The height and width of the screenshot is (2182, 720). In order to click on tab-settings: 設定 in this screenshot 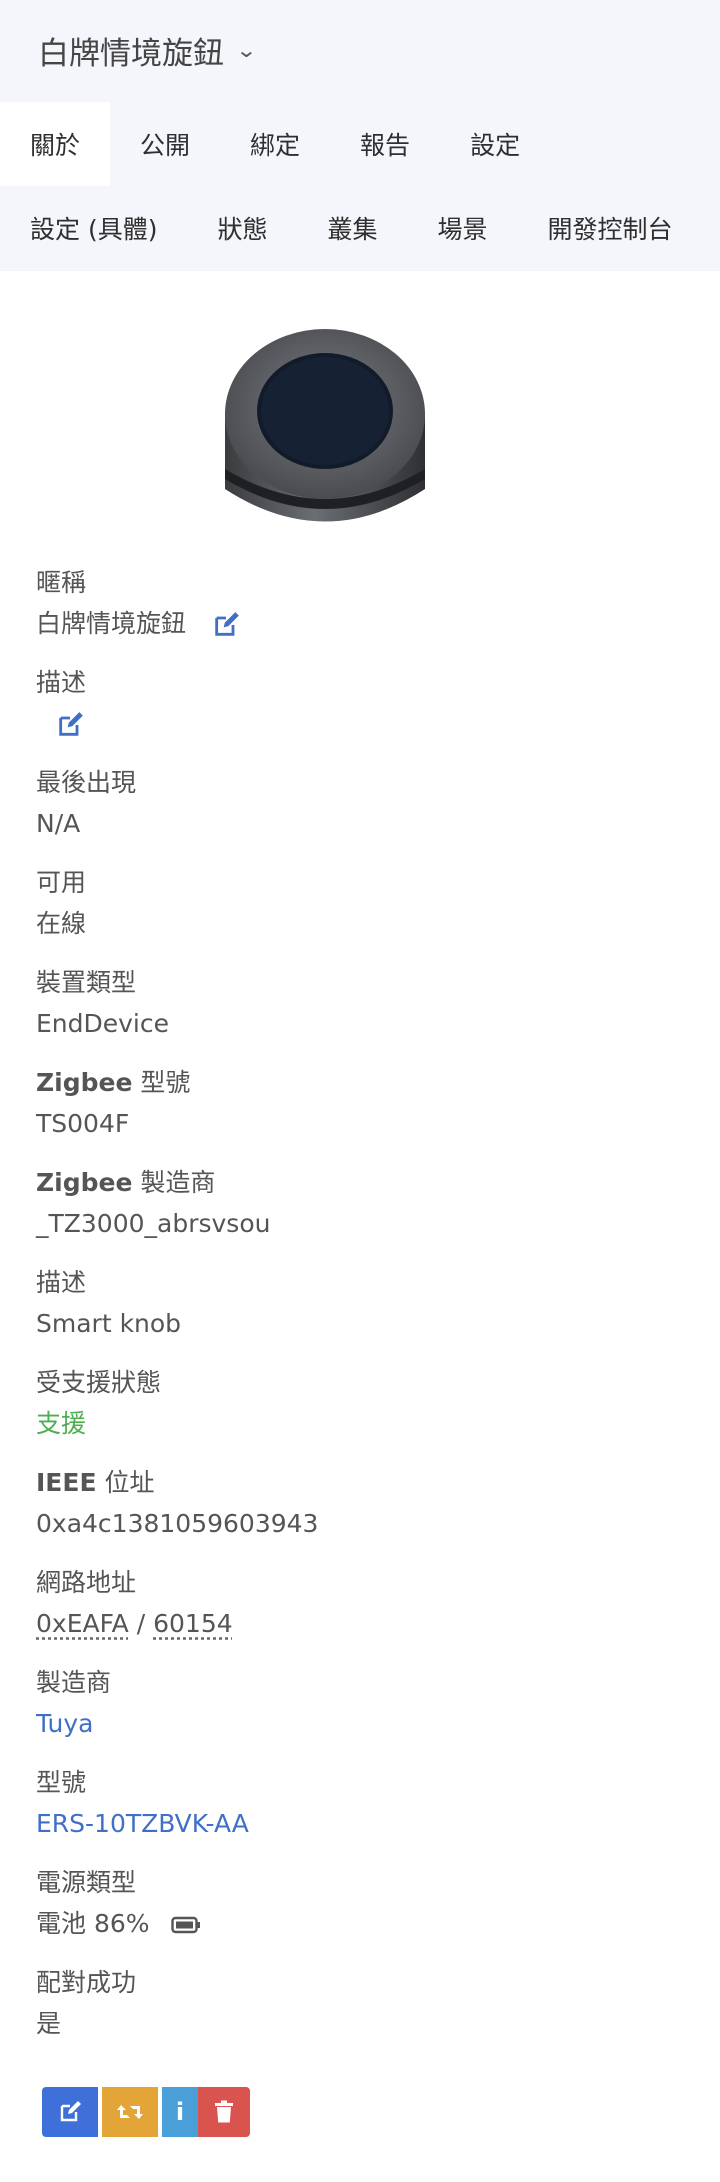, I will do `click(495, 144)`.